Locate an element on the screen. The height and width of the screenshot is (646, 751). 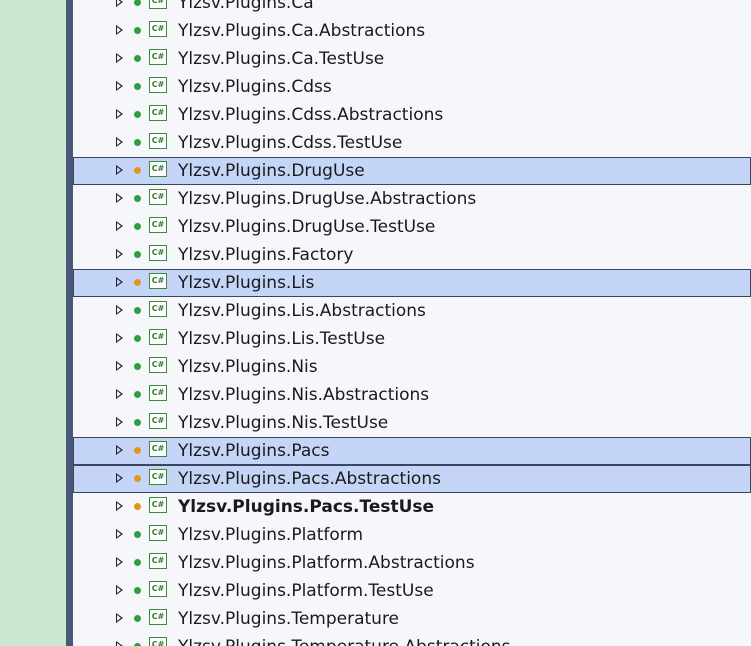
panel-splitter is located at coordinates (69, 323).